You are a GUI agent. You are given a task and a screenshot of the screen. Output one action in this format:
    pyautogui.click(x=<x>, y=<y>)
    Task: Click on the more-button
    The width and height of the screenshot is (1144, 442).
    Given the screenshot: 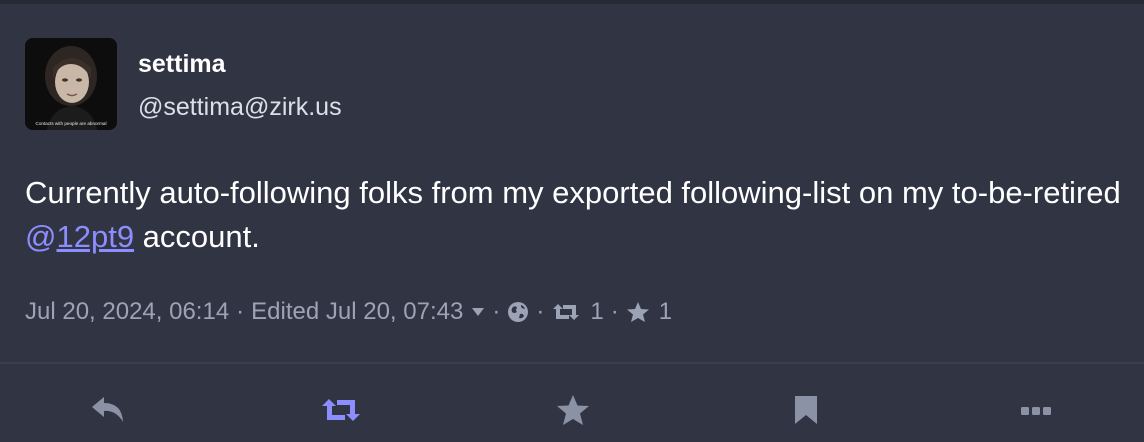 What is the action you would take?
    pyautogui.click(x=1036, y=412)
    